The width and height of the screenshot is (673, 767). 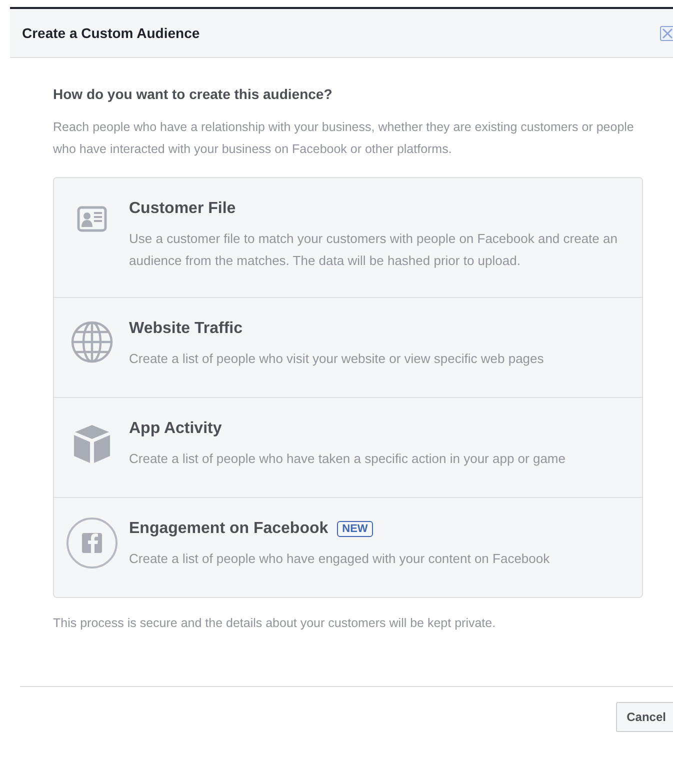 I want to click on option-title: Website Traffic, so click(x=186, y=329).